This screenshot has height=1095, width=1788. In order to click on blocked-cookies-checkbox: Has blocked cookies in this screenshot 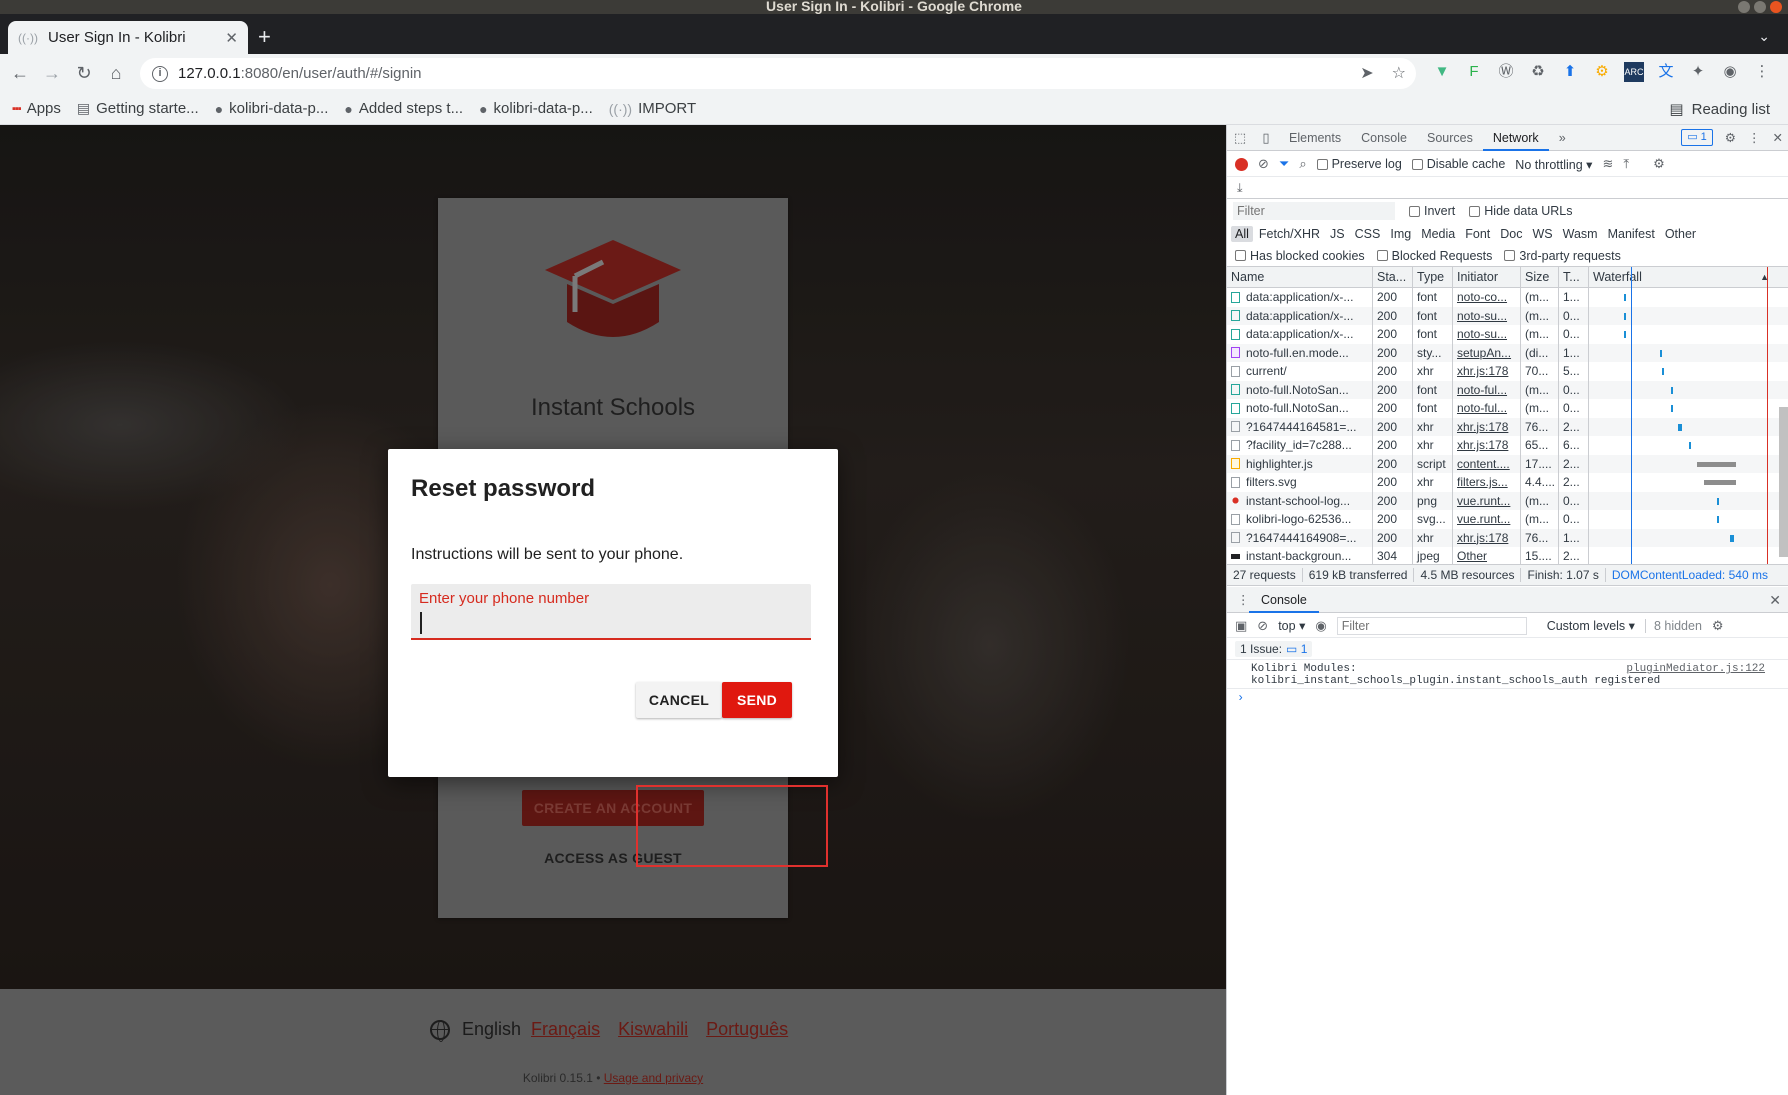, I will do `click(1300, 256)`.